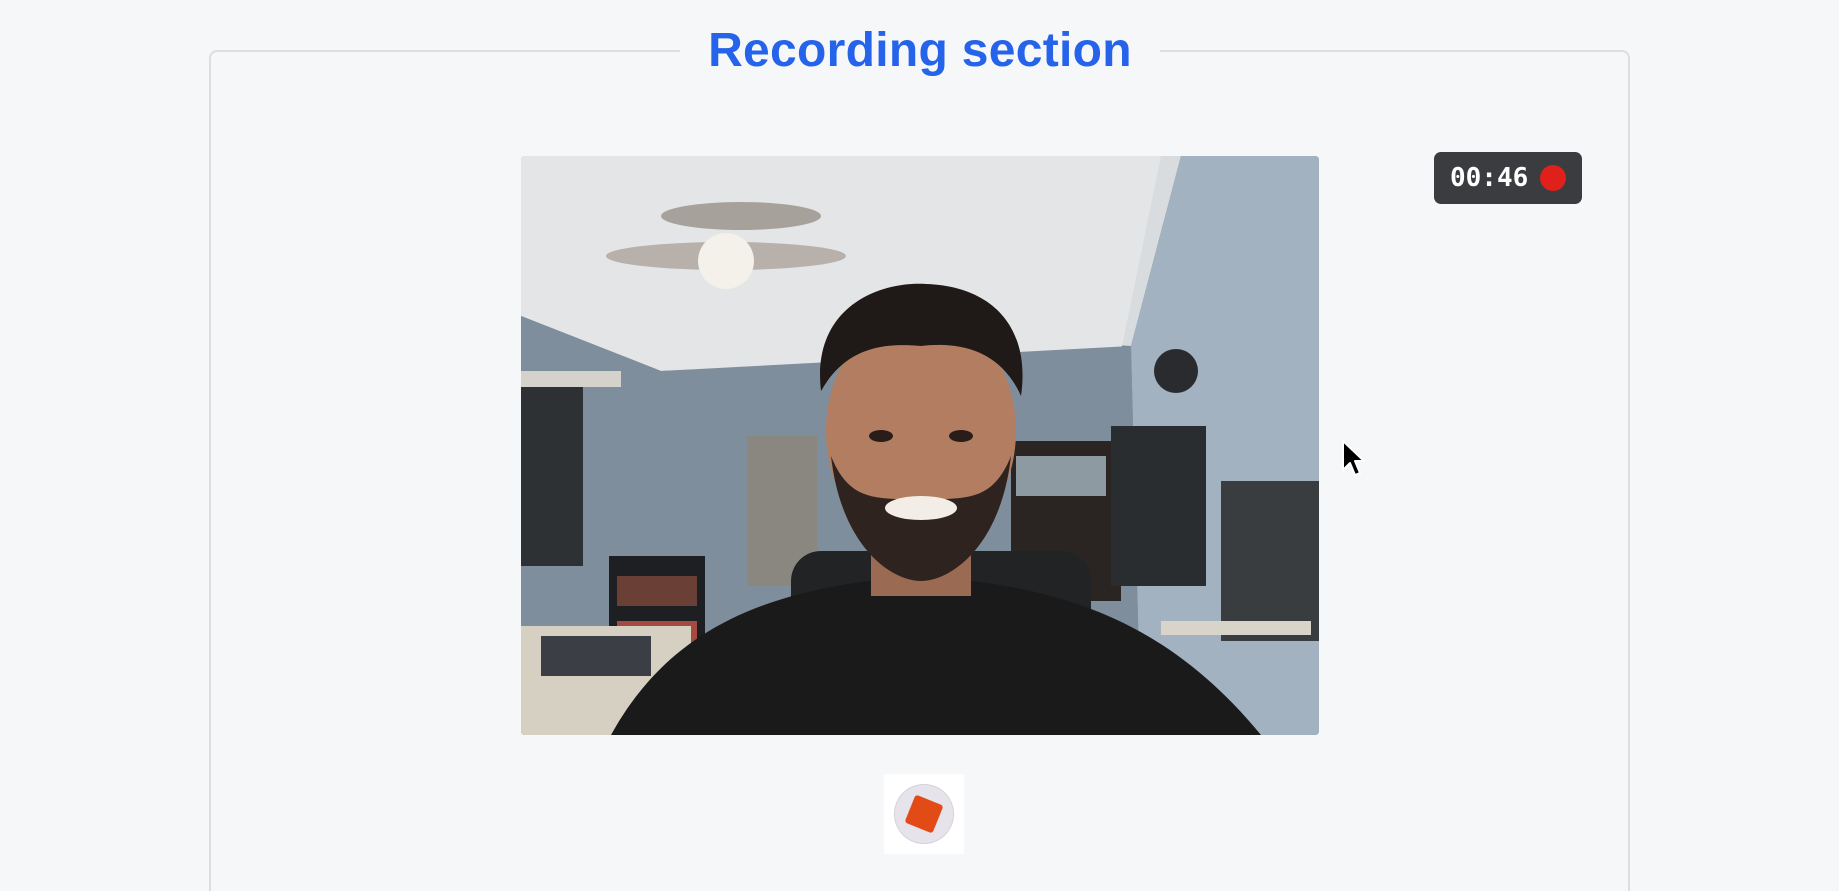 This screenshot has width=1839, height=891. What do you see at coordinates (1489, 178) in the screenshot?
I see `elapsed-time: 00:46` at bounding box center [1489, 178].